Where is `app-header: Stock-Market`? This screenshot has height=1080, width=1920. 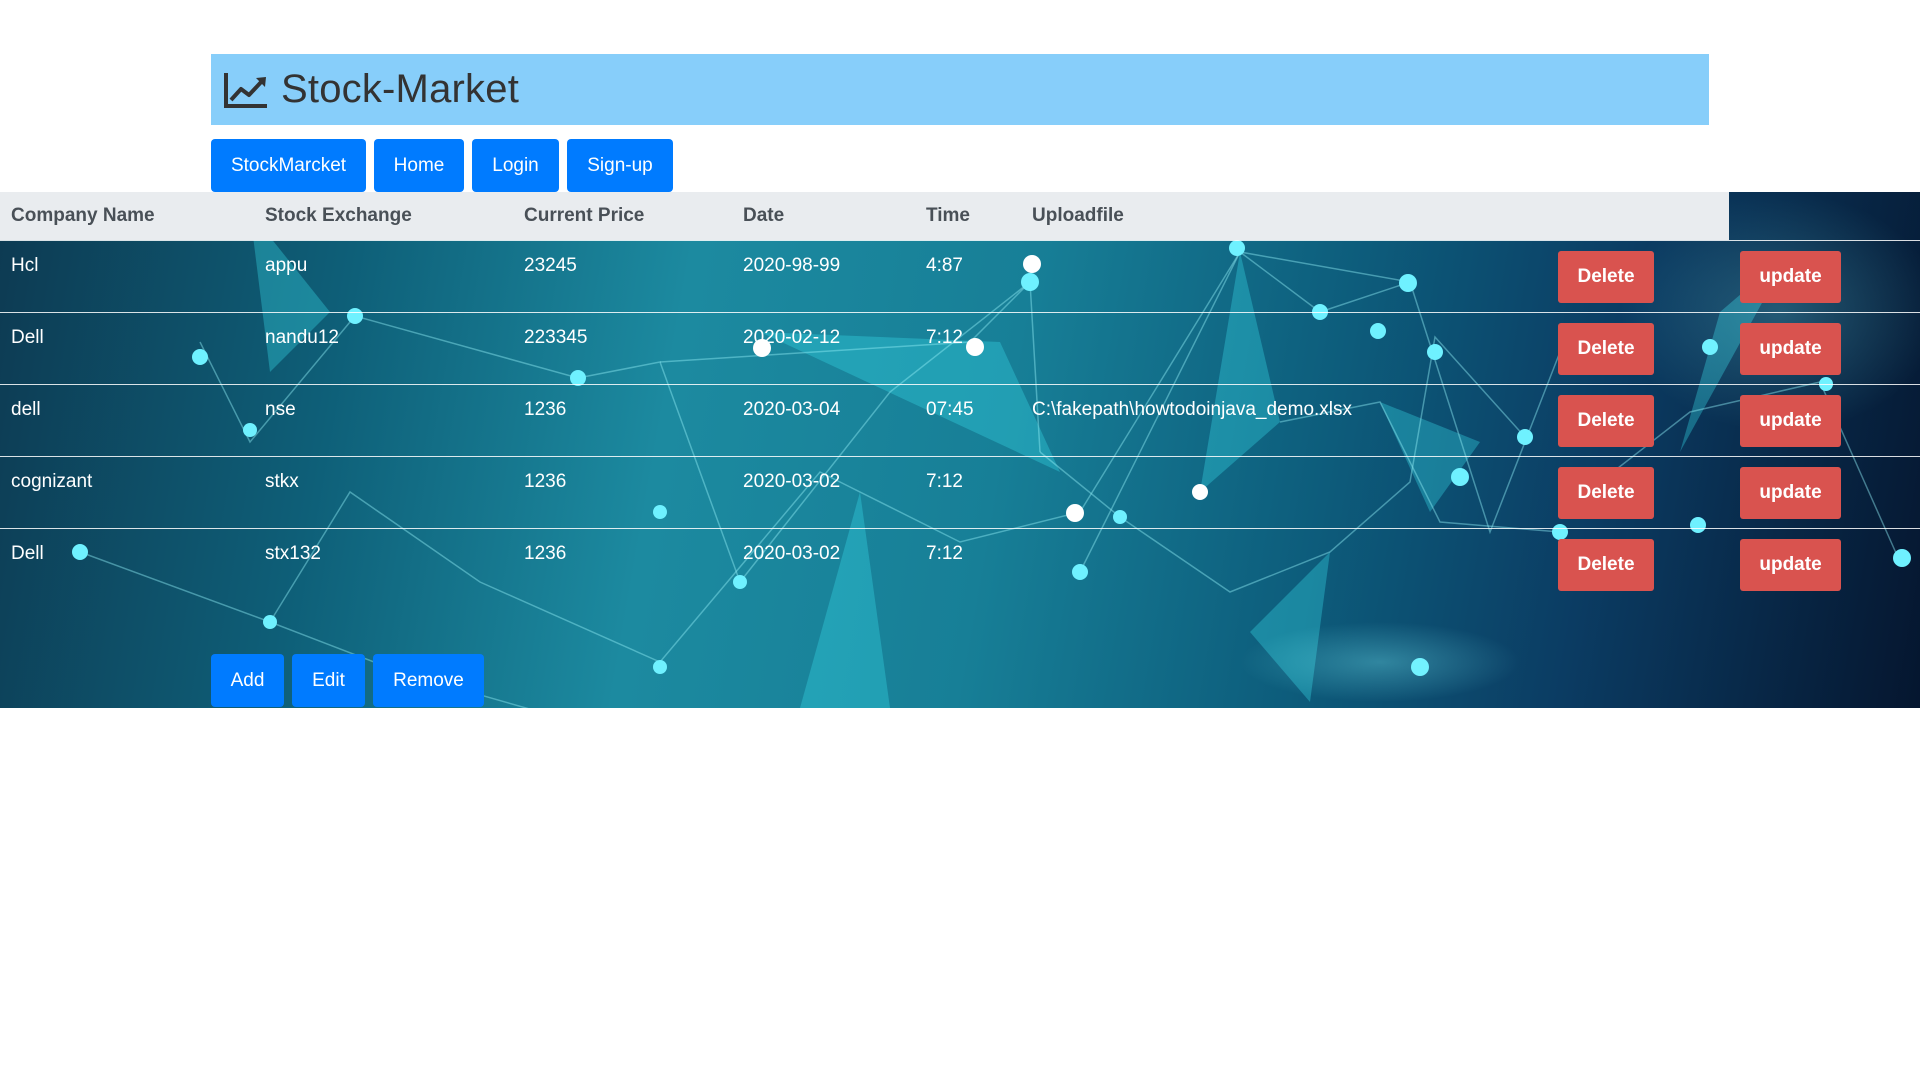
app-header: Stock-Market is located at coordinates (960, 89).